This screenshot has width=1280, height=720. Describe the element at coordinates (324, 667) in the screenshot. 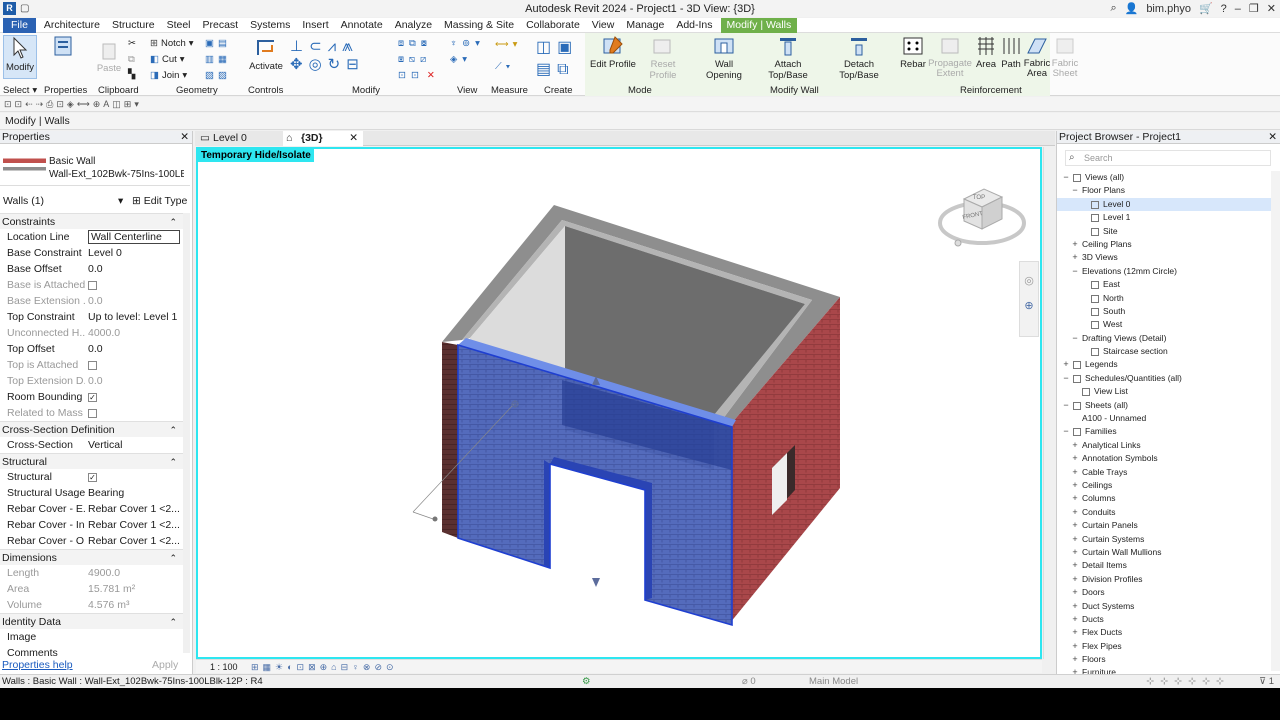

I see `view-control-icons: ⊞▦☀◐⊡⊠⊕⌂⊟♀⊗⊘⊙` at that location.